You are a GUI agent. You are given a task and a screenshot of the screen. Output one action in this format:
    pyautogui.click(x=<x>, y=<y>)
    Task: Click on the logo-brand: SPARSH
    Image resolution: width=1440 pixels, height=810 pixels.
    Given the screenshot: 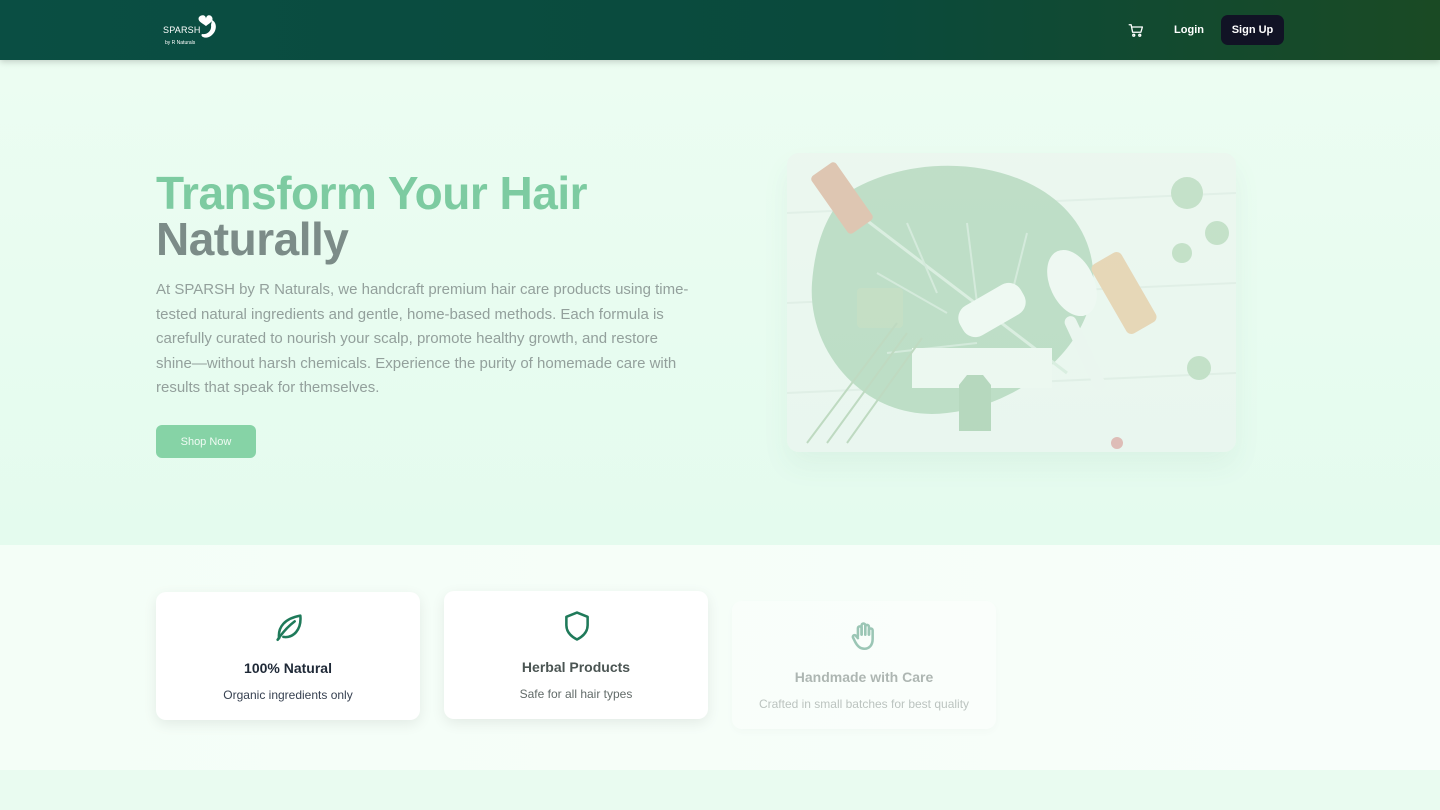 What is the action you would take?
    pyautogui.click(x=182, y=30)
    